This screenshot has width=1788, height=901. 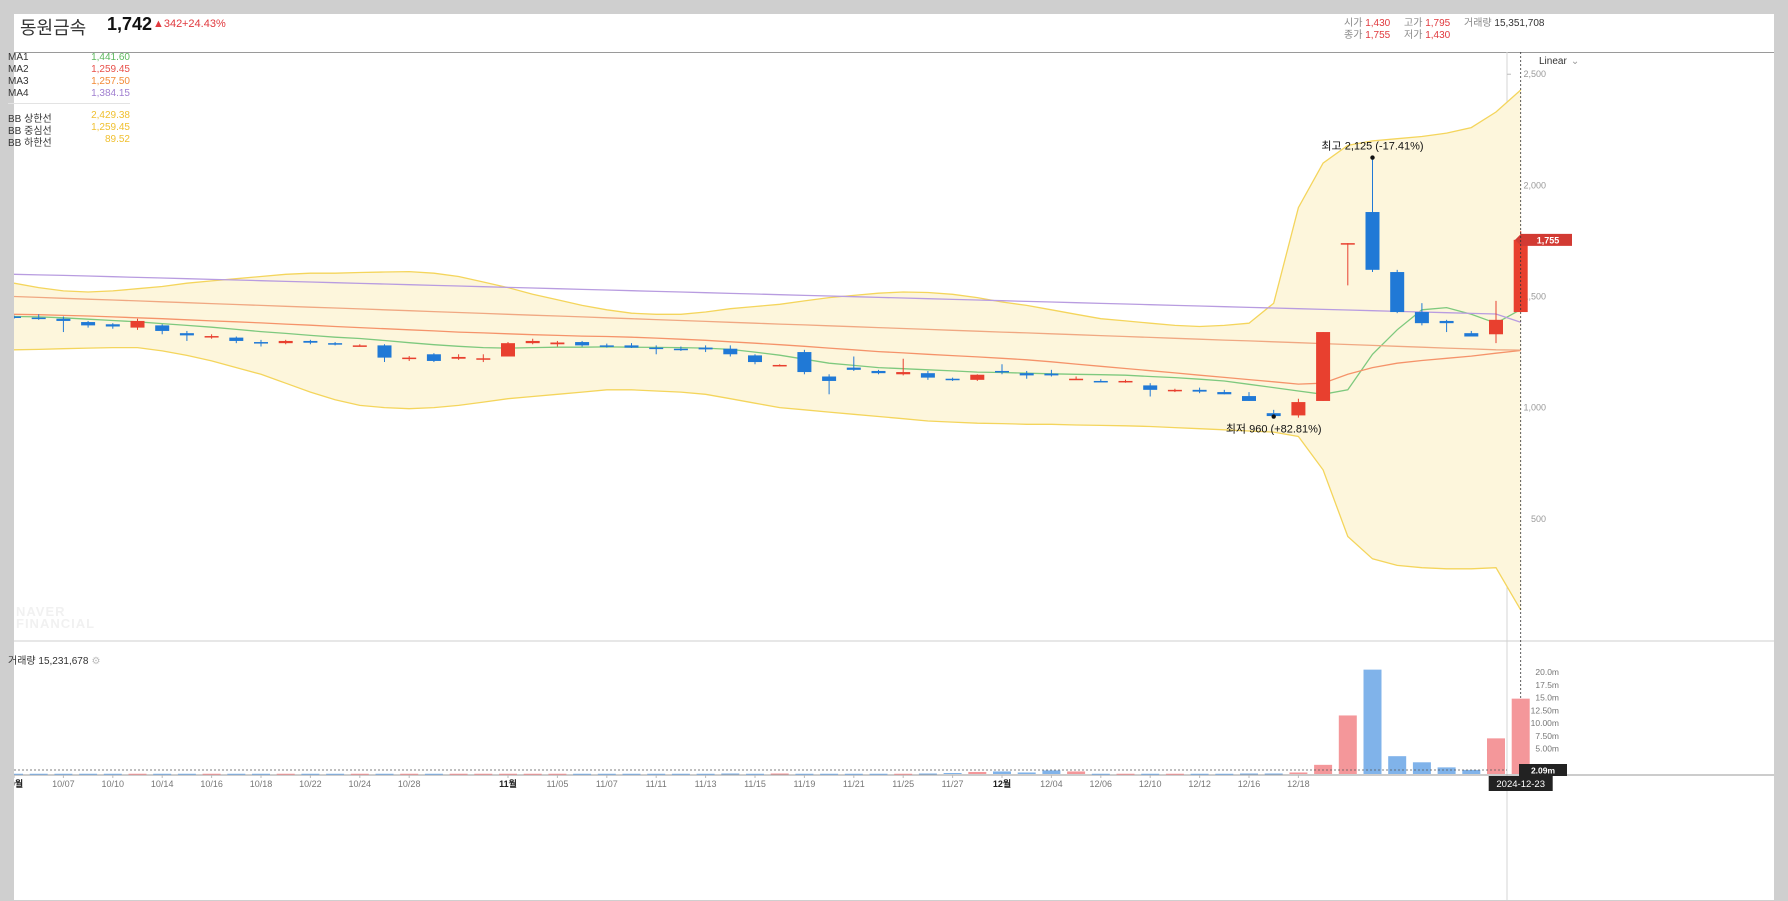 What do you see at coordinates (508, 783) in the screenshot?
I see `x-axis-tick-label: 11월` at bounding box center [508, 783].